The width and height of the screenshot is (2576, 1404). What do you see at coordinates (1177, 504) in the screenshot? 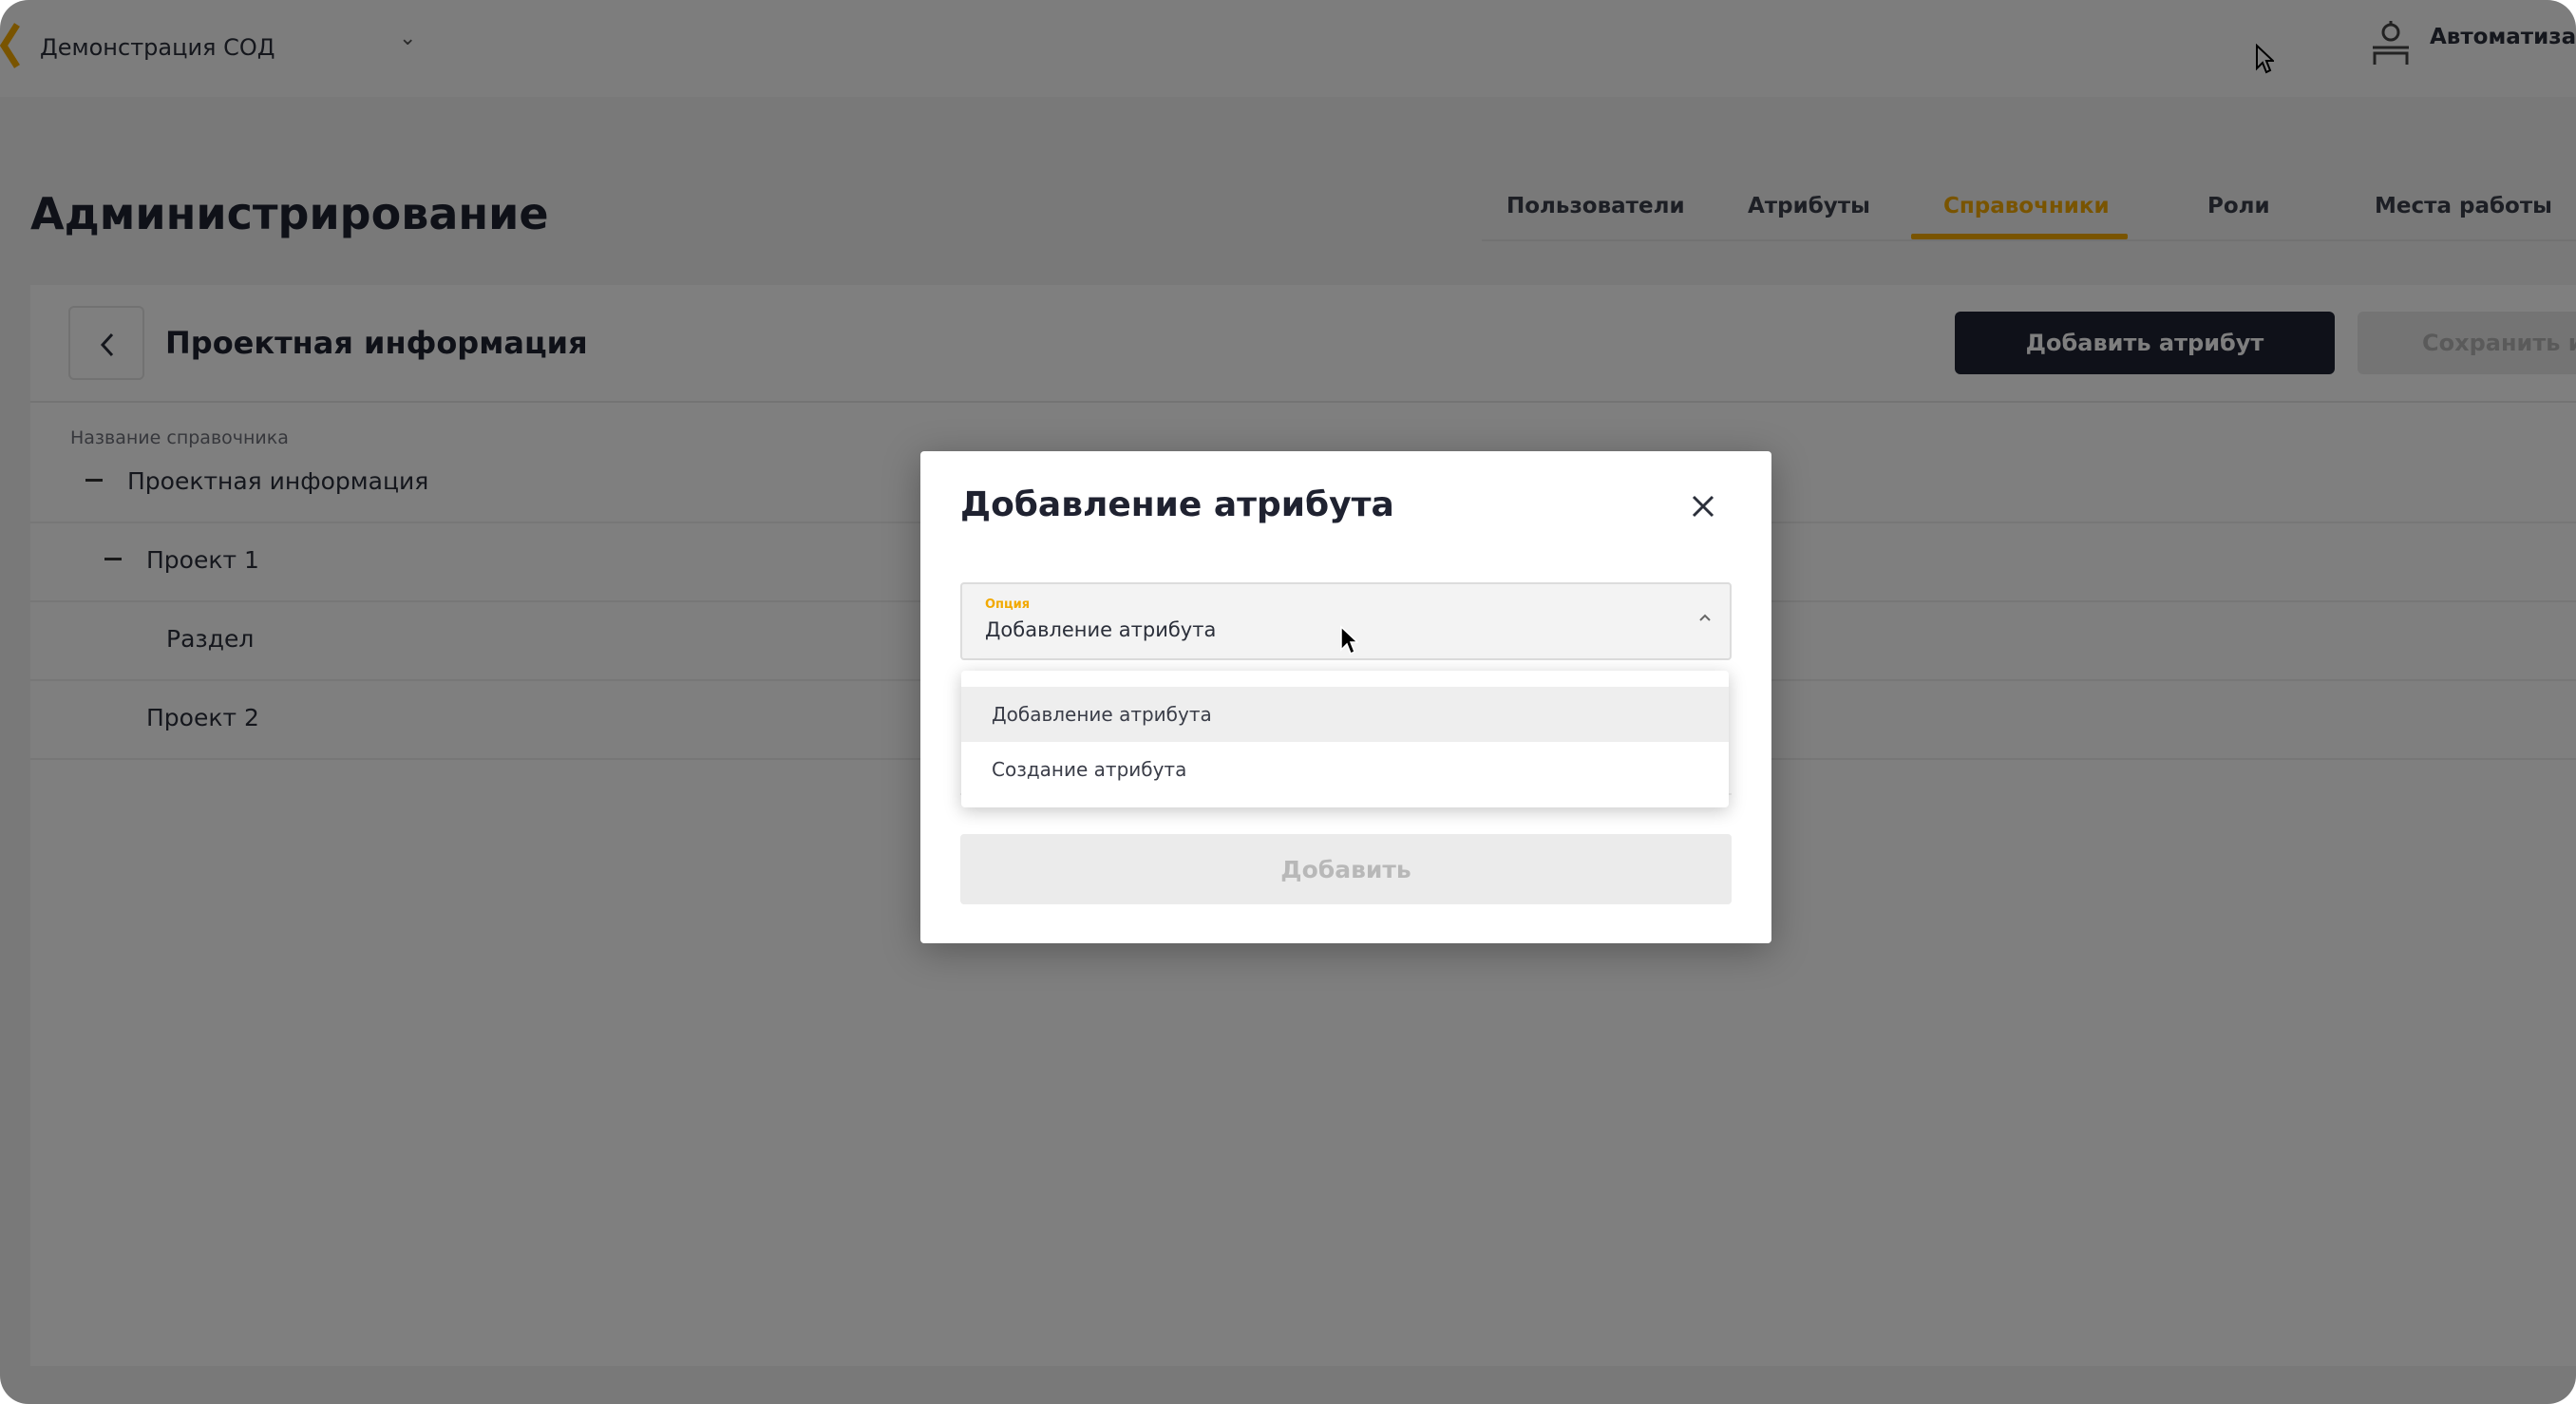
I see `dialog-title: Добавление атрибута` at bounding box center [1177, 504].